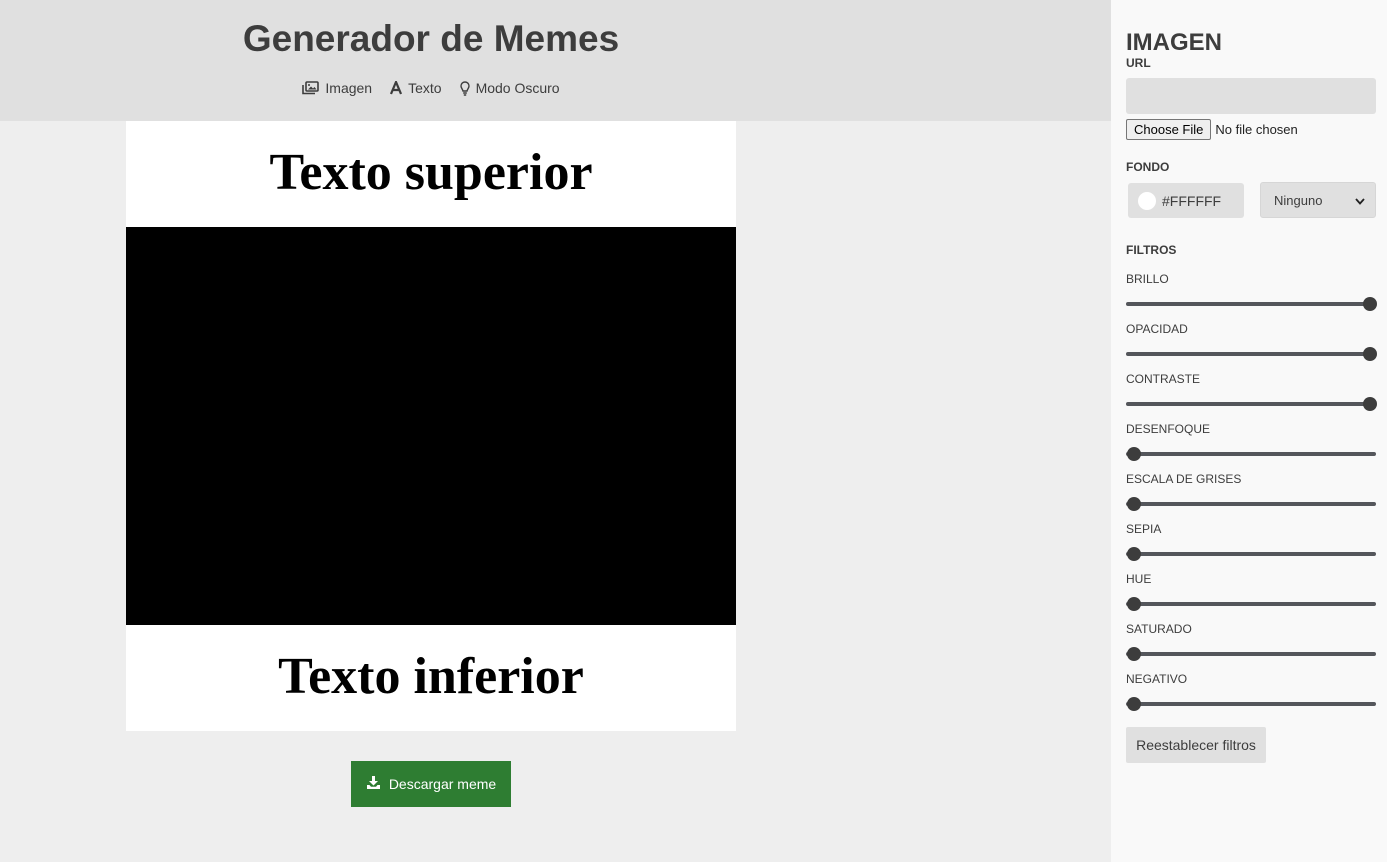  I want to click on opacidad-slider, so click(1251, 354).